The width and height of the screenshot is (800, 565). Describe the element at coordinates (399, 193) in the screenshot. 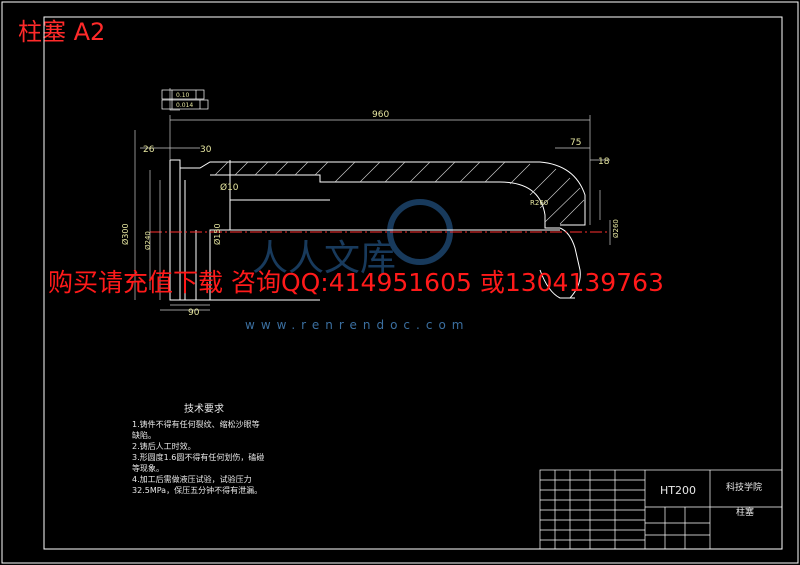

I see `hatching` at that location.